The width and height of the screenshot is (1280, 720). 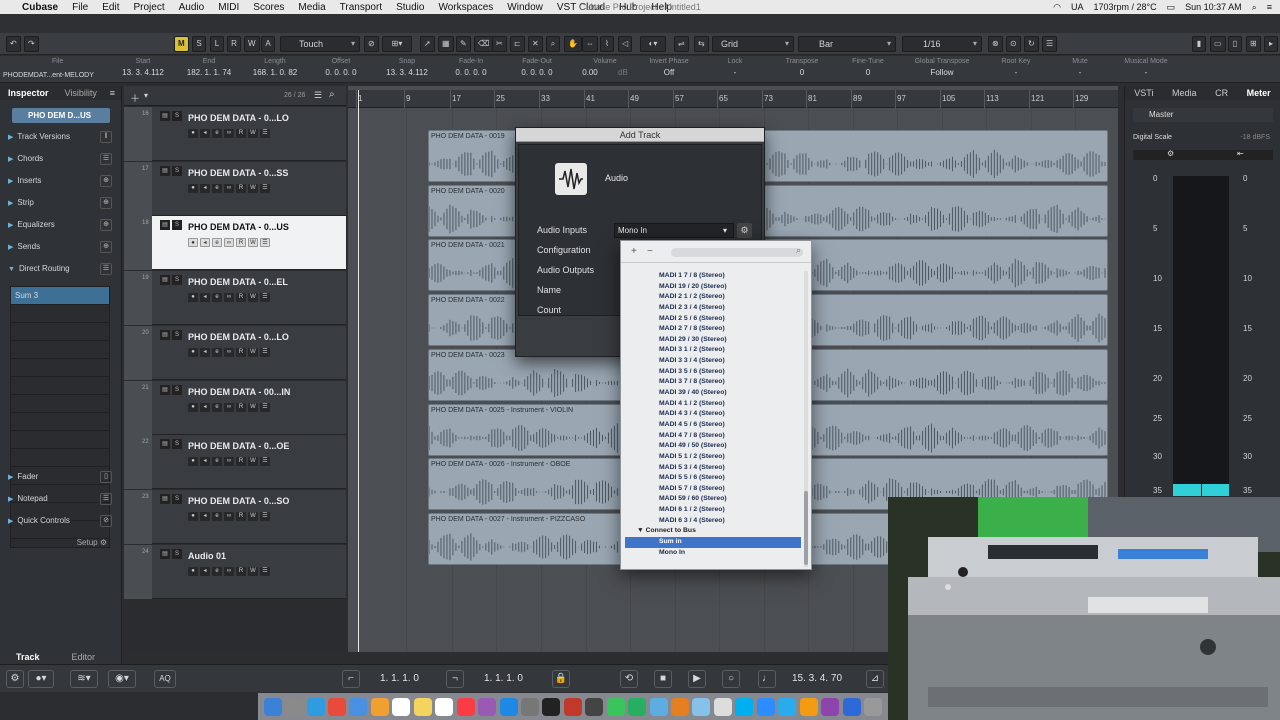 What do you see at coordinates (235, 407) in the screenshot?
I see `track-row: 21 ▤ S PHO DEM DATA - 00...IN ● ◂ e ∞ R W ☰` at bounding box center [235, 407].